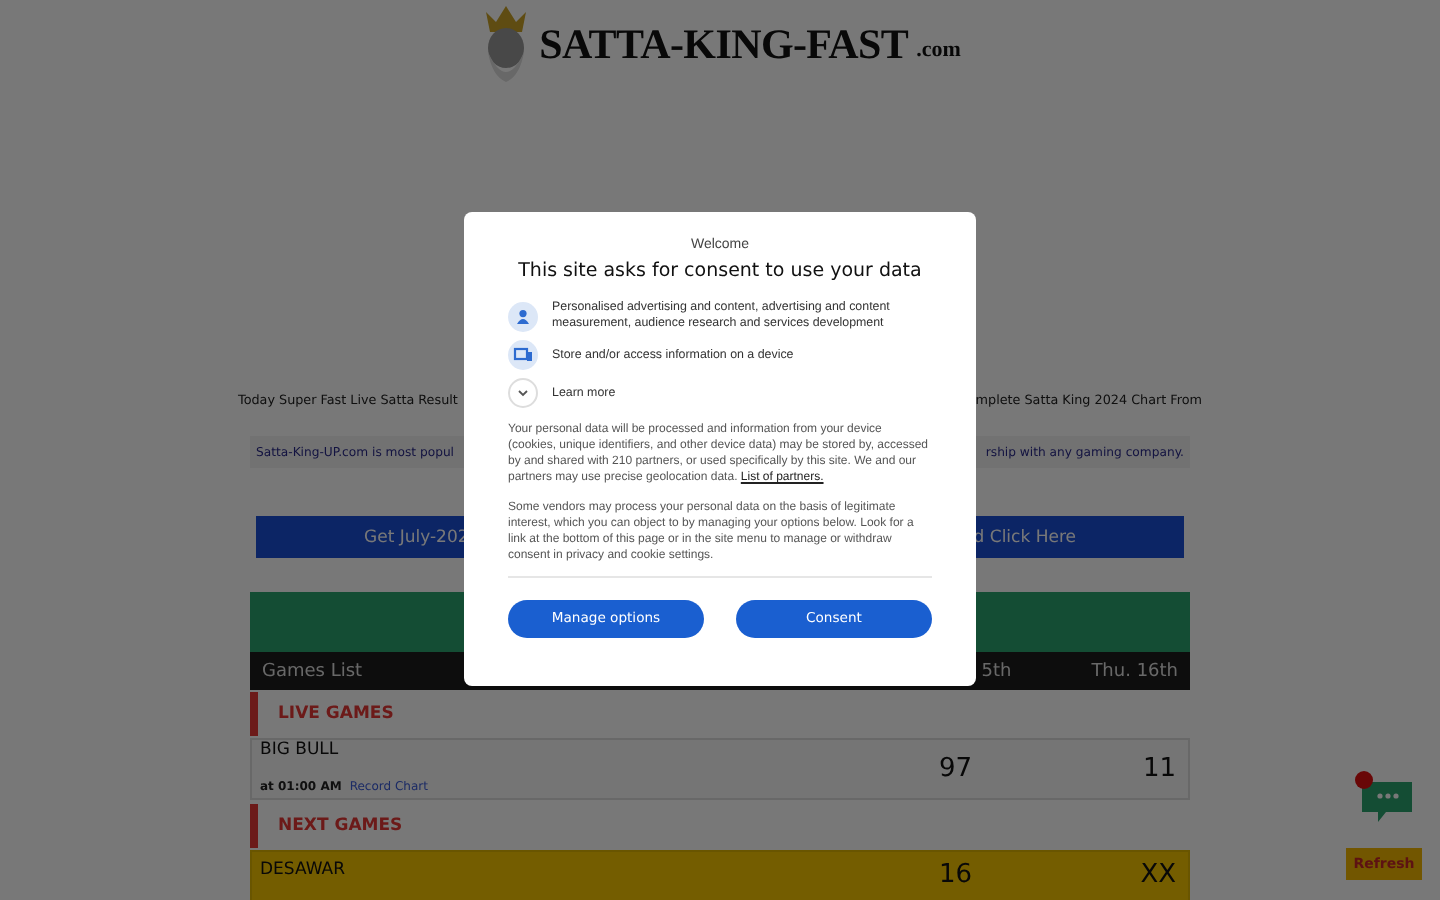 The image size is (1440, 900). Describe the element at coordinates (523, 393) in the screenshot. I see `chevron-down-icon` at that location.